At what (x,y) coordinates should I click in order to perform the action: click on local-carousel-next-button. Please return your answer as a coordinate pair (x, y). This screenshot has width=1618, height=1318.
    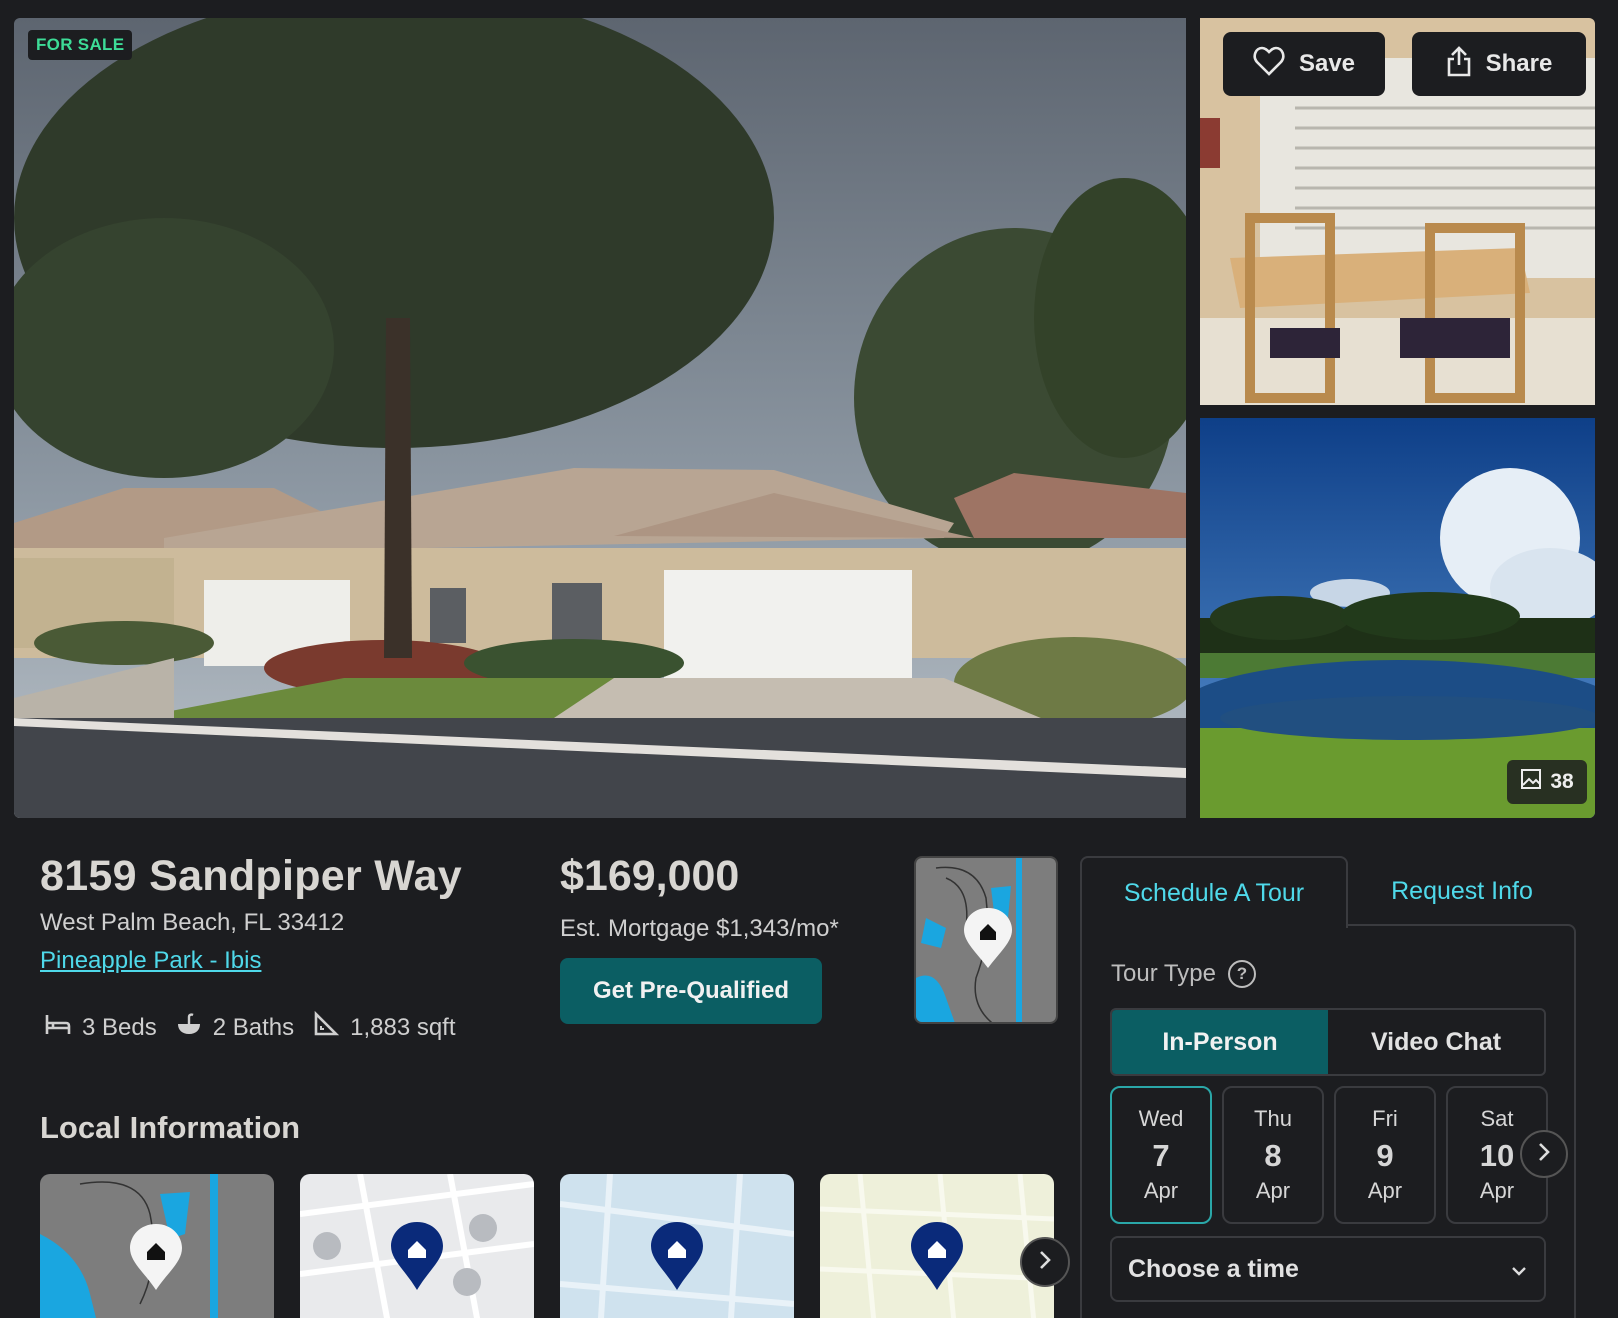
    Looking at the image, I should click on (1045, 1262).